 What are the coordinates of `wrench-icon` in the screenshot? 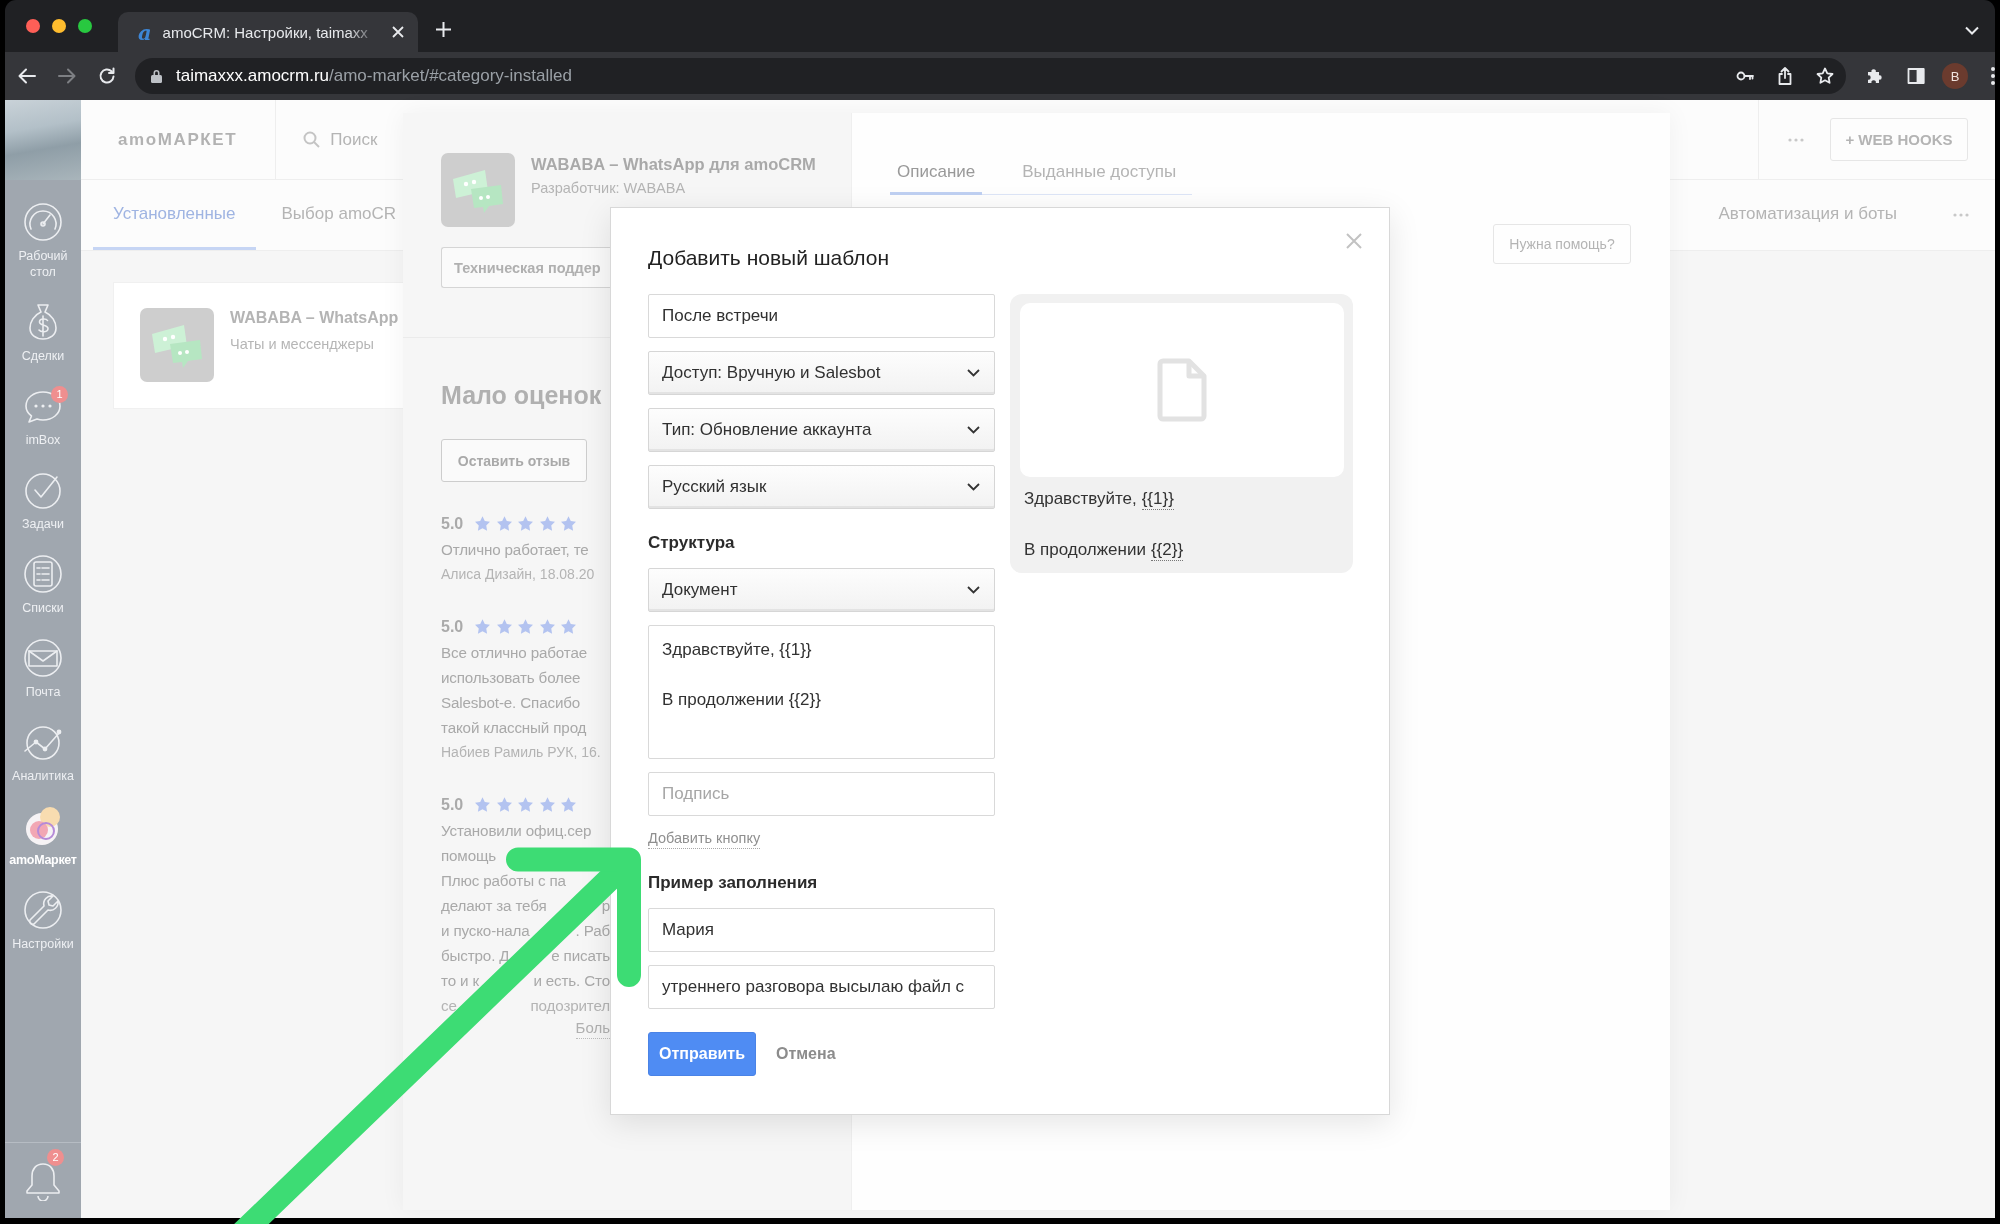 It's located at (43, 910).